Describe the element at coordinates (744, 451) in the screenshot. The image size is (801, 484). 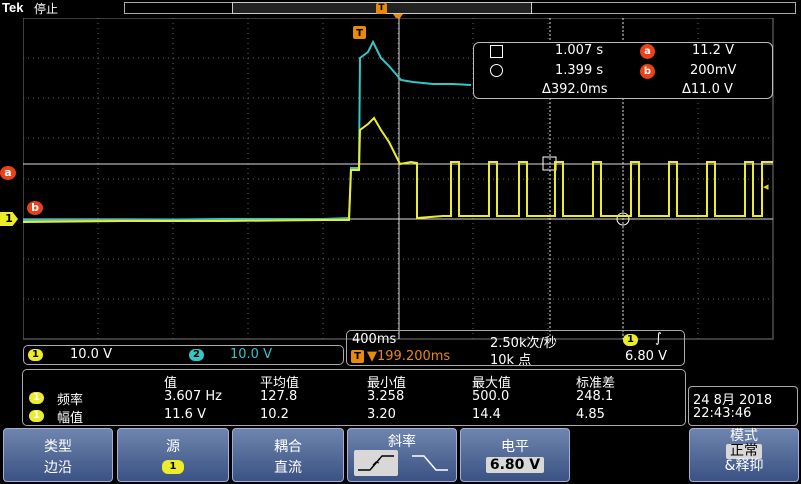
I see `mode-value: 正常` at that location.